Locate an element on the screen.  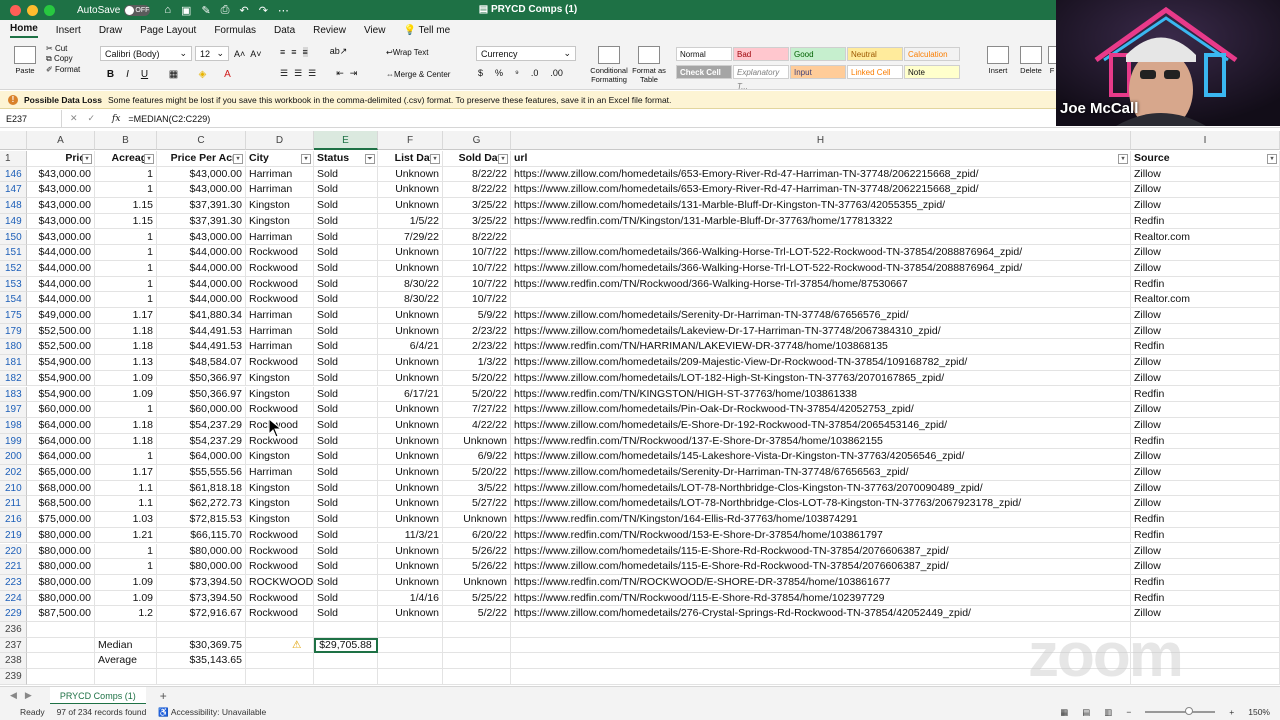
filter-dropdown-icon: ▾ is located at coordinates (1272, 159).